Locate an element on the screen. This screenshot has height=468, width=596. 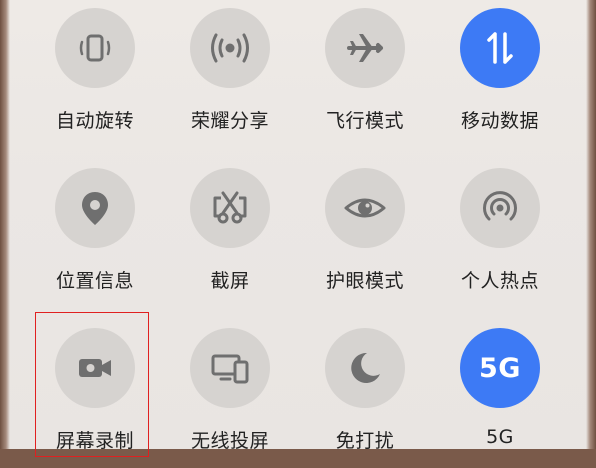
wireless-projection-toggle is located at coordinates (230, 368).